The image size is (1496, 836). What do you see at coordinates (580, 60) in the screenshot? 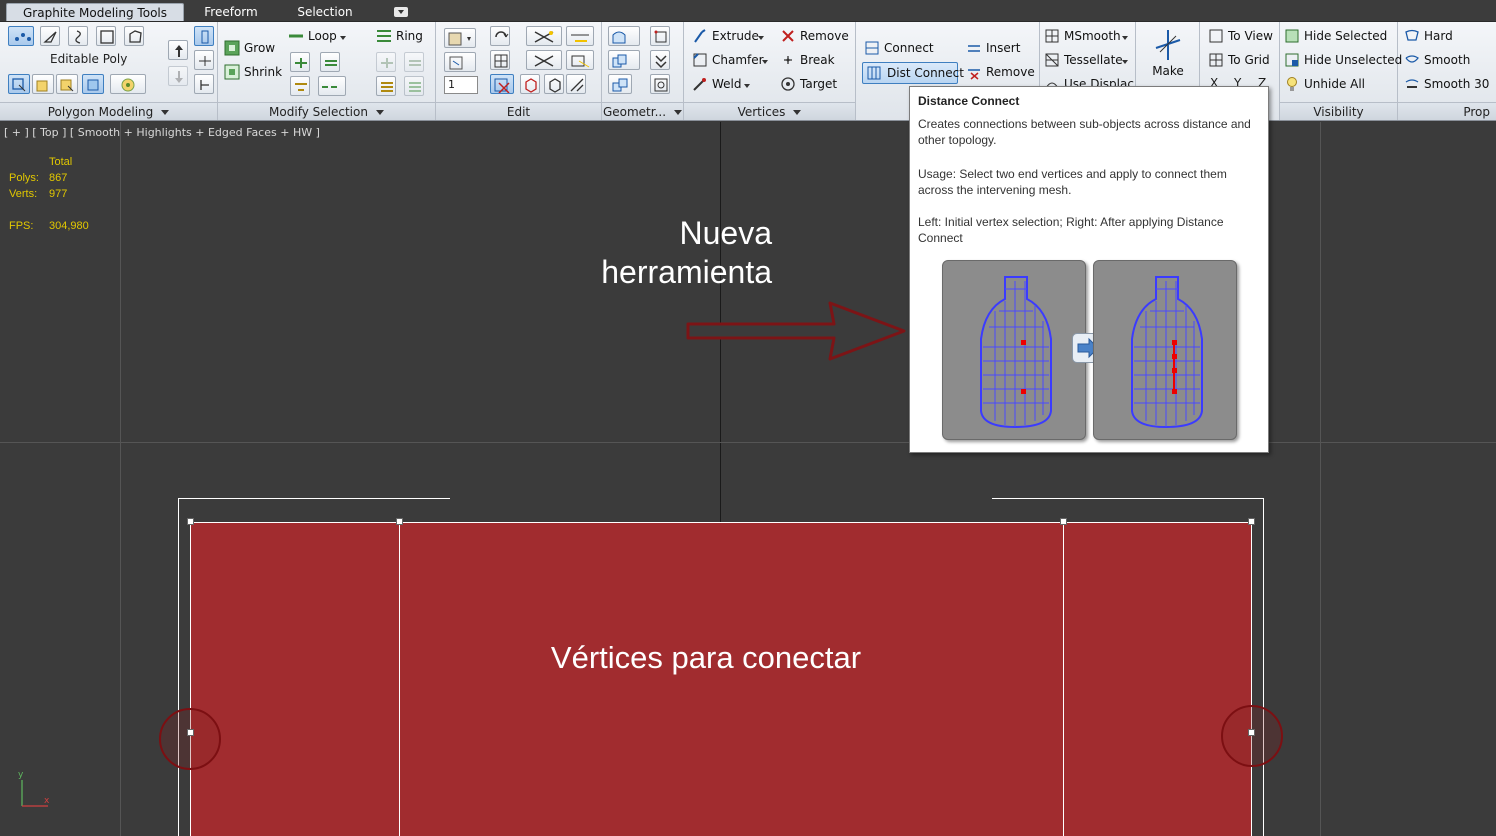
I see `constraints-icon` at bounding box center [580, 60].